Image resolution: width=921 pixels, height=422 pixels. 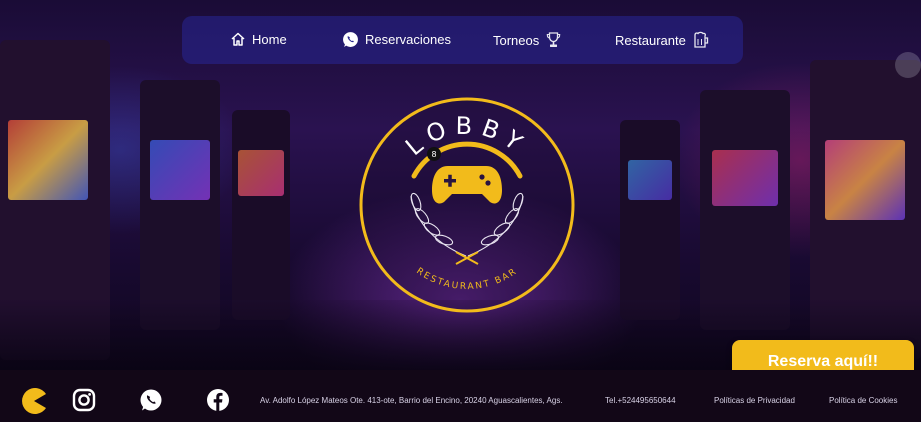 I want to click on facebook-icon, so click(x=218, y=402).